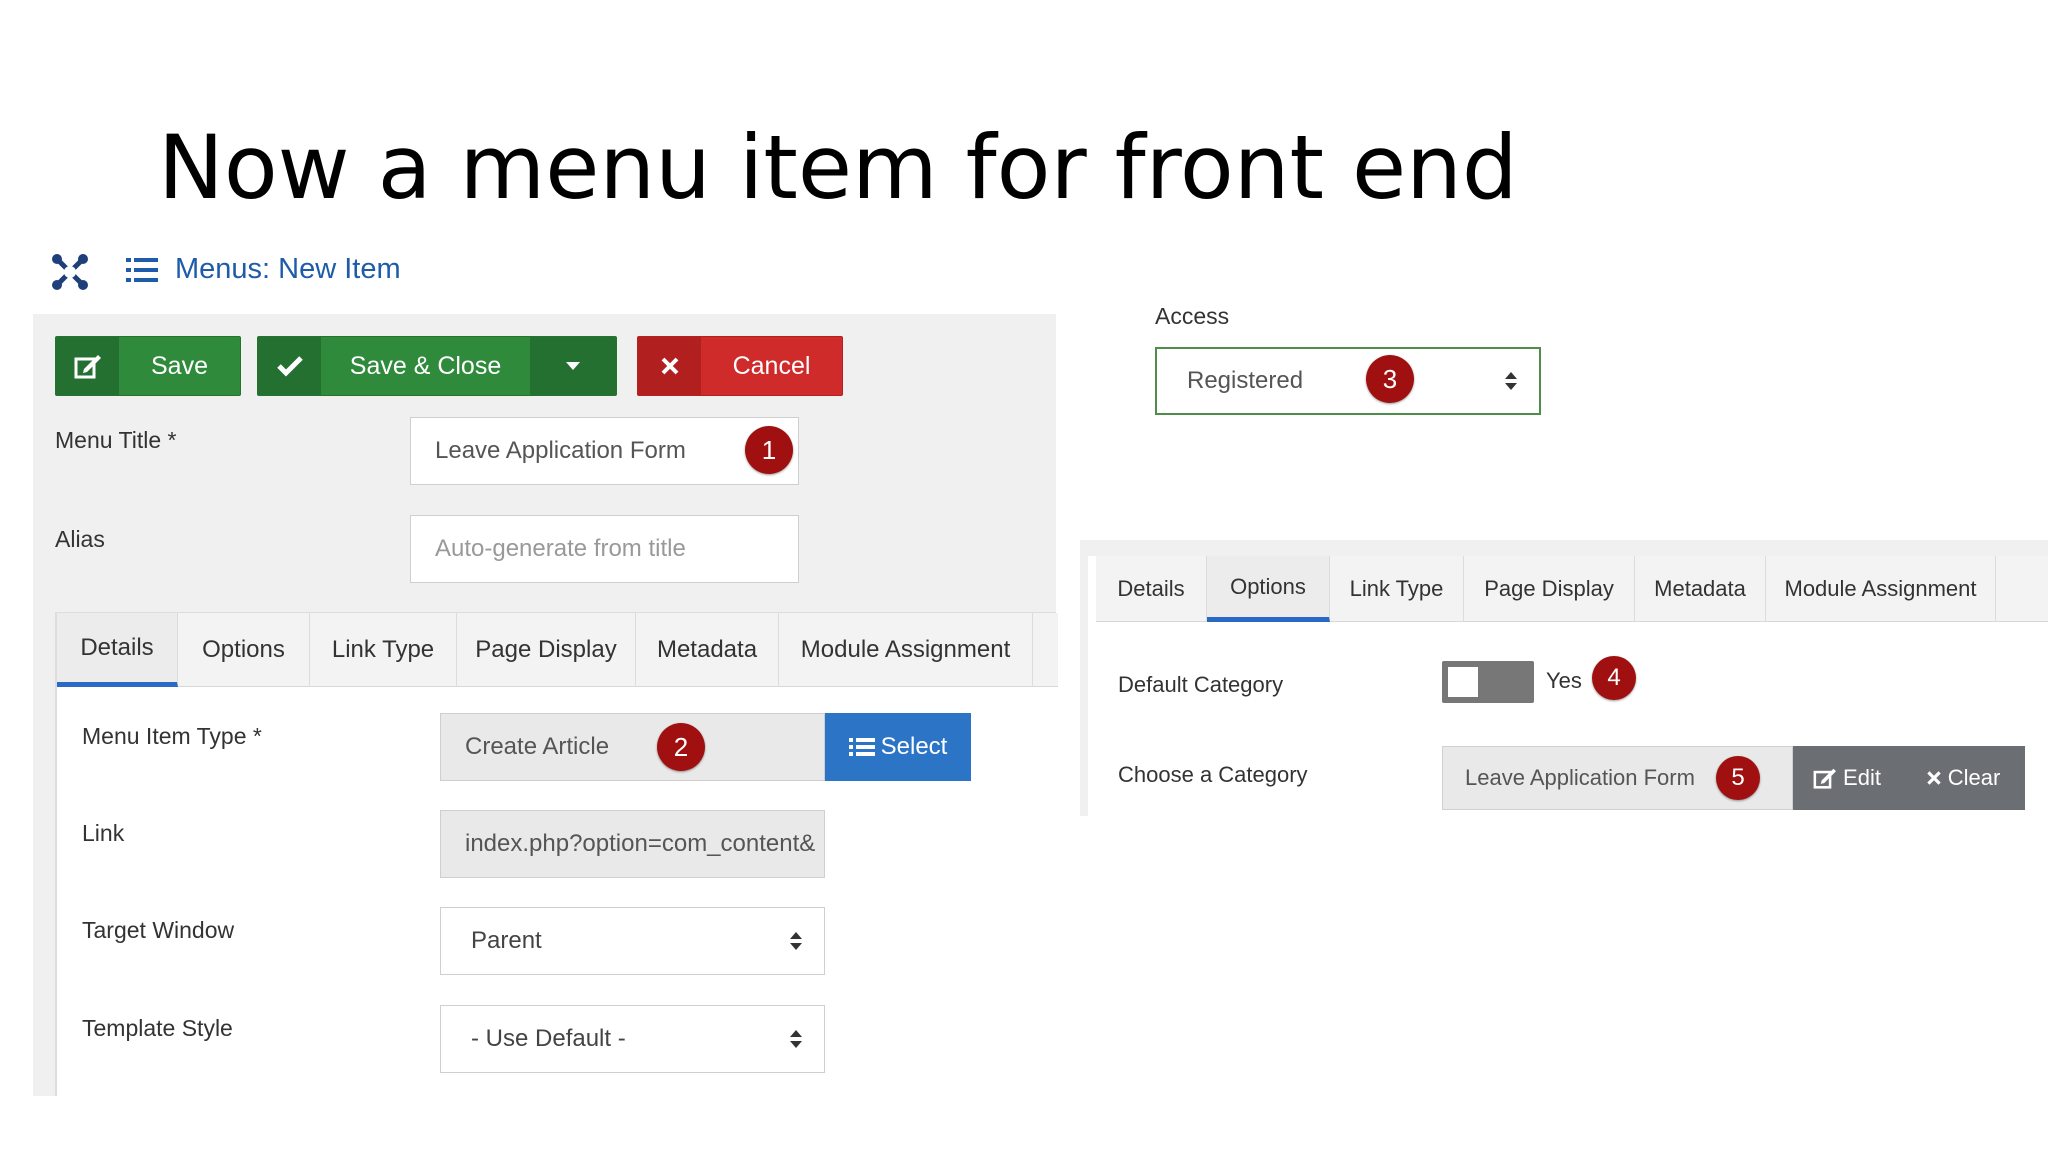 The height and width of the screenshot is (1152, 2048). I want to click on alias-label: Alias, so click(80, 539).